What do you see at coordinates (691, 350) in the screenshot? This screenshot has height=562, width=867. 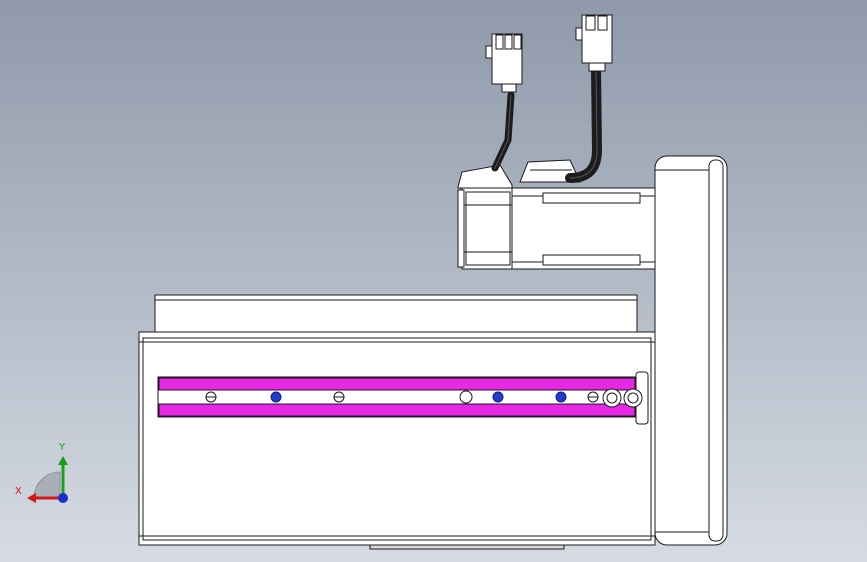 I see `motor-end-housing` at bounding box center [691, 350].